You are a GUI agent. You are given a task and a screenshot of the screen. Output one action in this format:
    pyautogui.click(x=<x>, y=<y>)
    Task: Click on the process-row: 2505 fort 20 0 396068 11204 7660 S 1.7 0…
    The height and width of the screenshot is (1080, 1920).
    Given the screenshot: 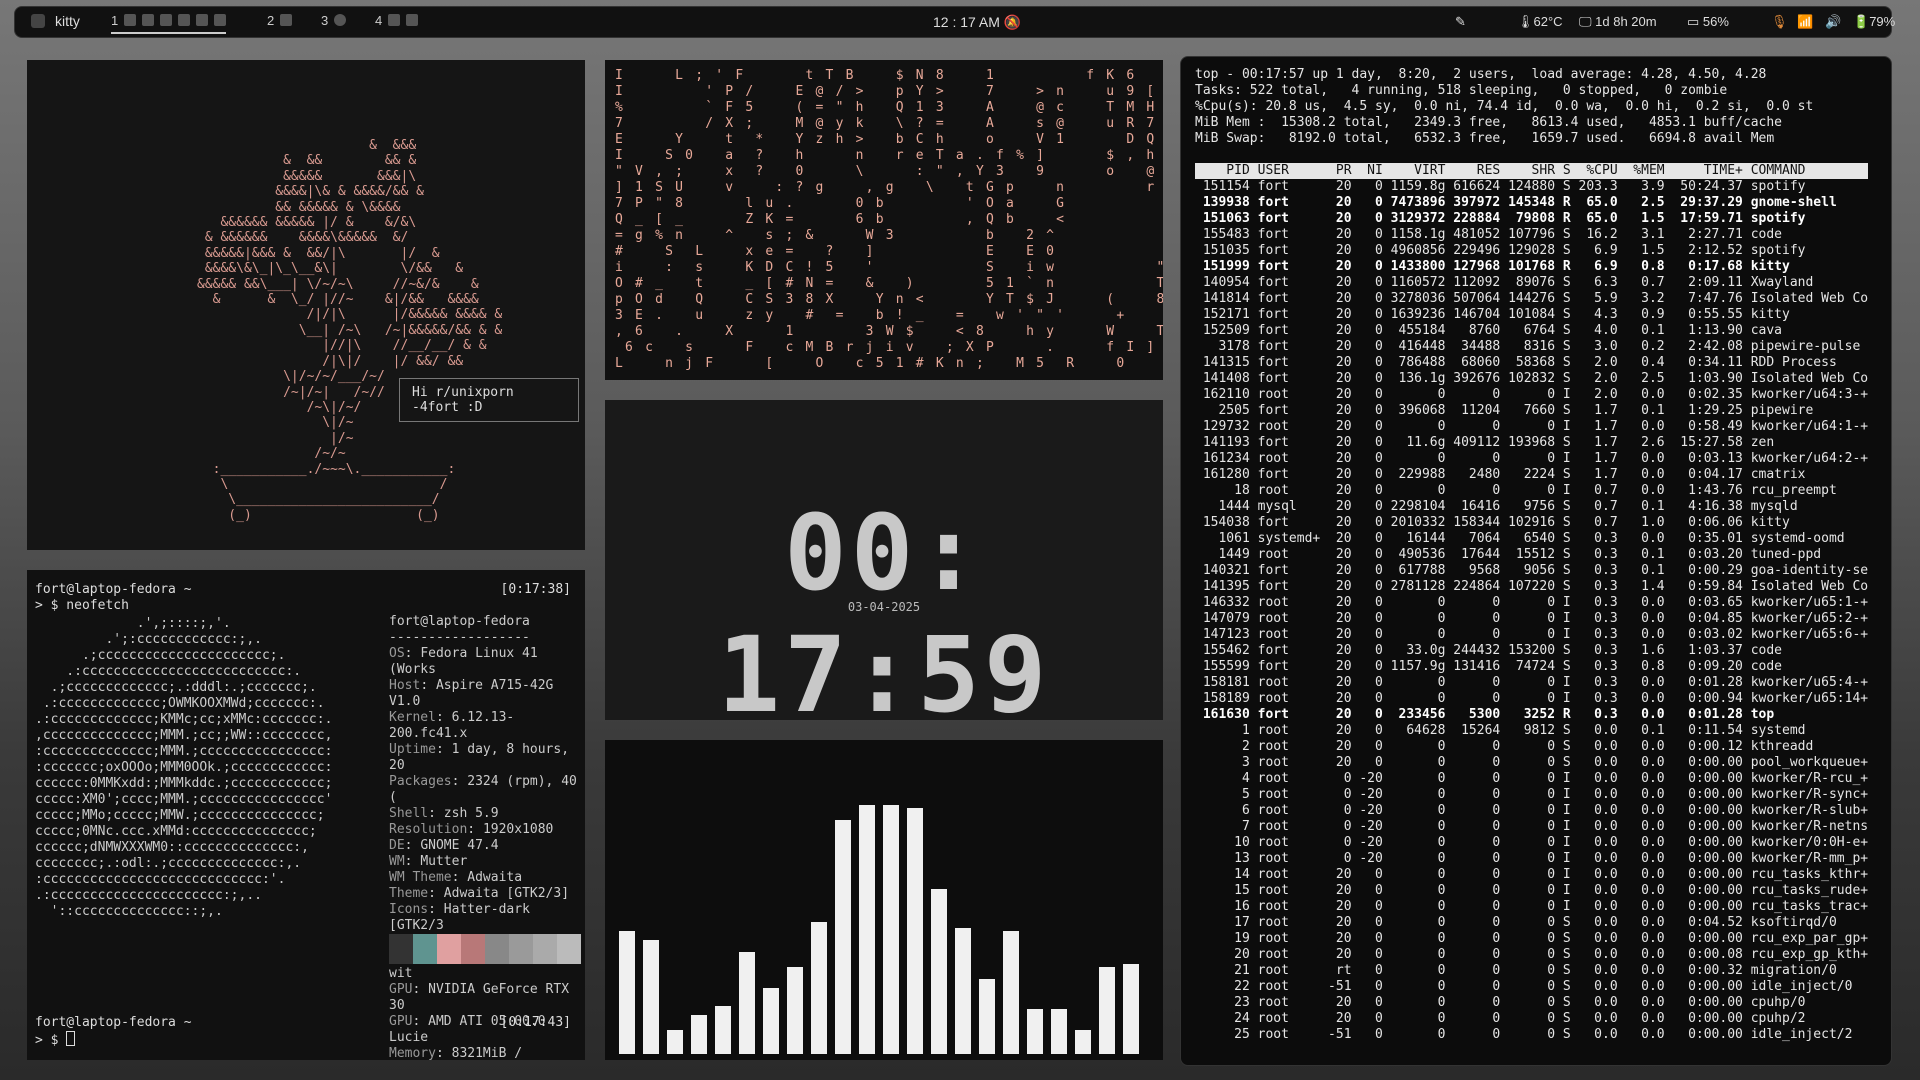 What is the action you would take?
    pyautogui.click(x=1531, y=411)
    